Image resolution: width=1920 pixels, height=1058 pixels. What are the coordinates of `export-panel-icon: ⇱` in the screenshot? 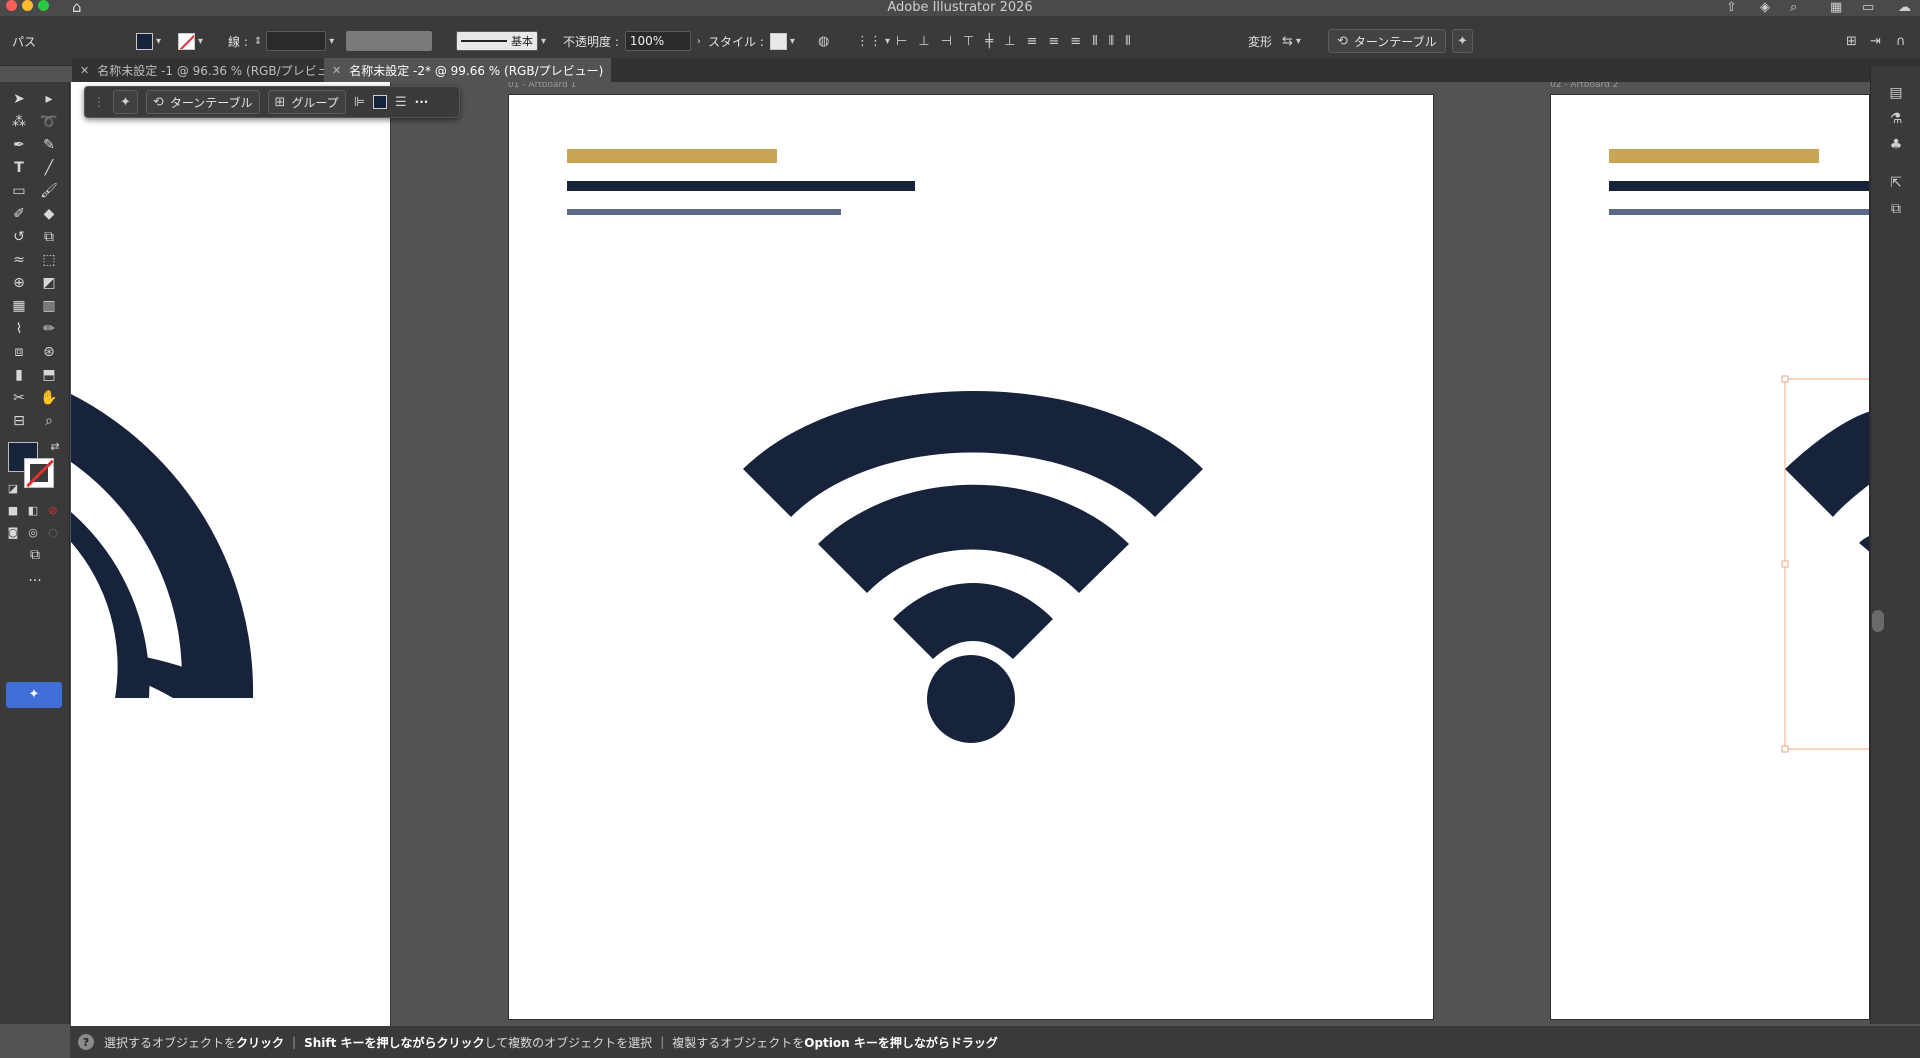 It's located at (1896, 183).